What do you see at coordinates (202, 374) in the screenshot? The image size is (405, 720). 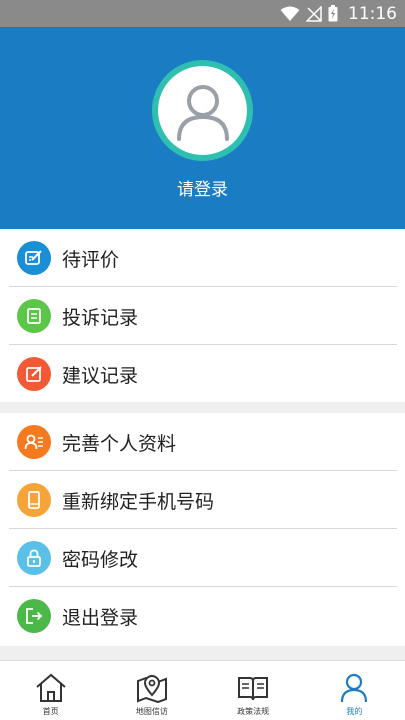 I see `menu-item-suggestion-records: 建议记录` at bounding box center [202, 374].